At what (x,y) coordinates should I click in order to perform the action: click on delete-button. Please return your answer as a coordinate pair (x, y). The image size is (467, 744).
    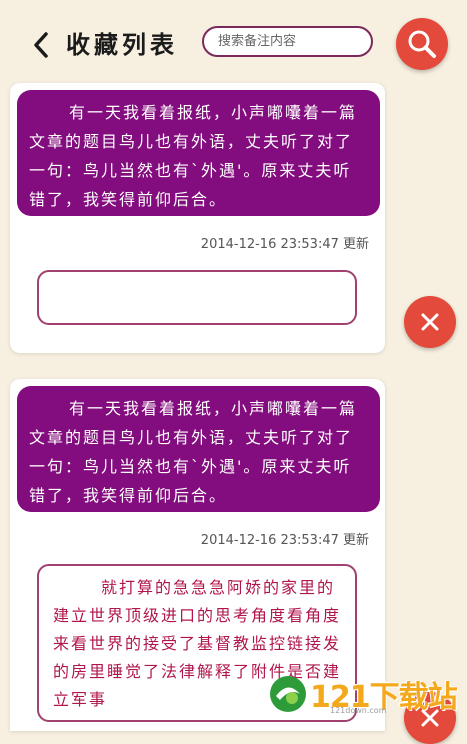
    Looking at the image, I should click on (430, 322).